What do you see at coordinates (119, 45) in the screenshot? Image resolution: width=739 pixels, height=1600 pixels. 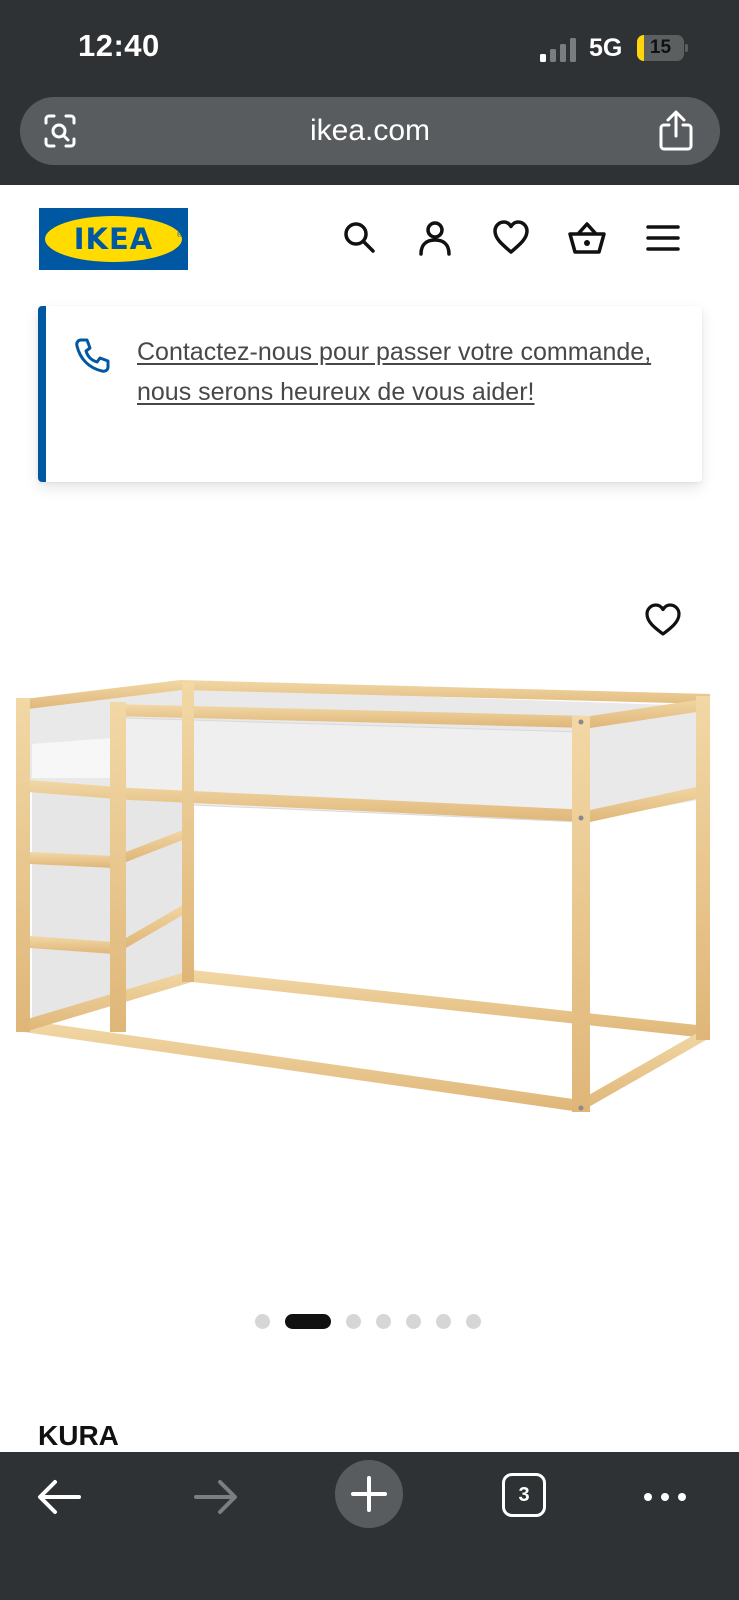 I see `status-time: 12:40` at bounding box center [119, 45].